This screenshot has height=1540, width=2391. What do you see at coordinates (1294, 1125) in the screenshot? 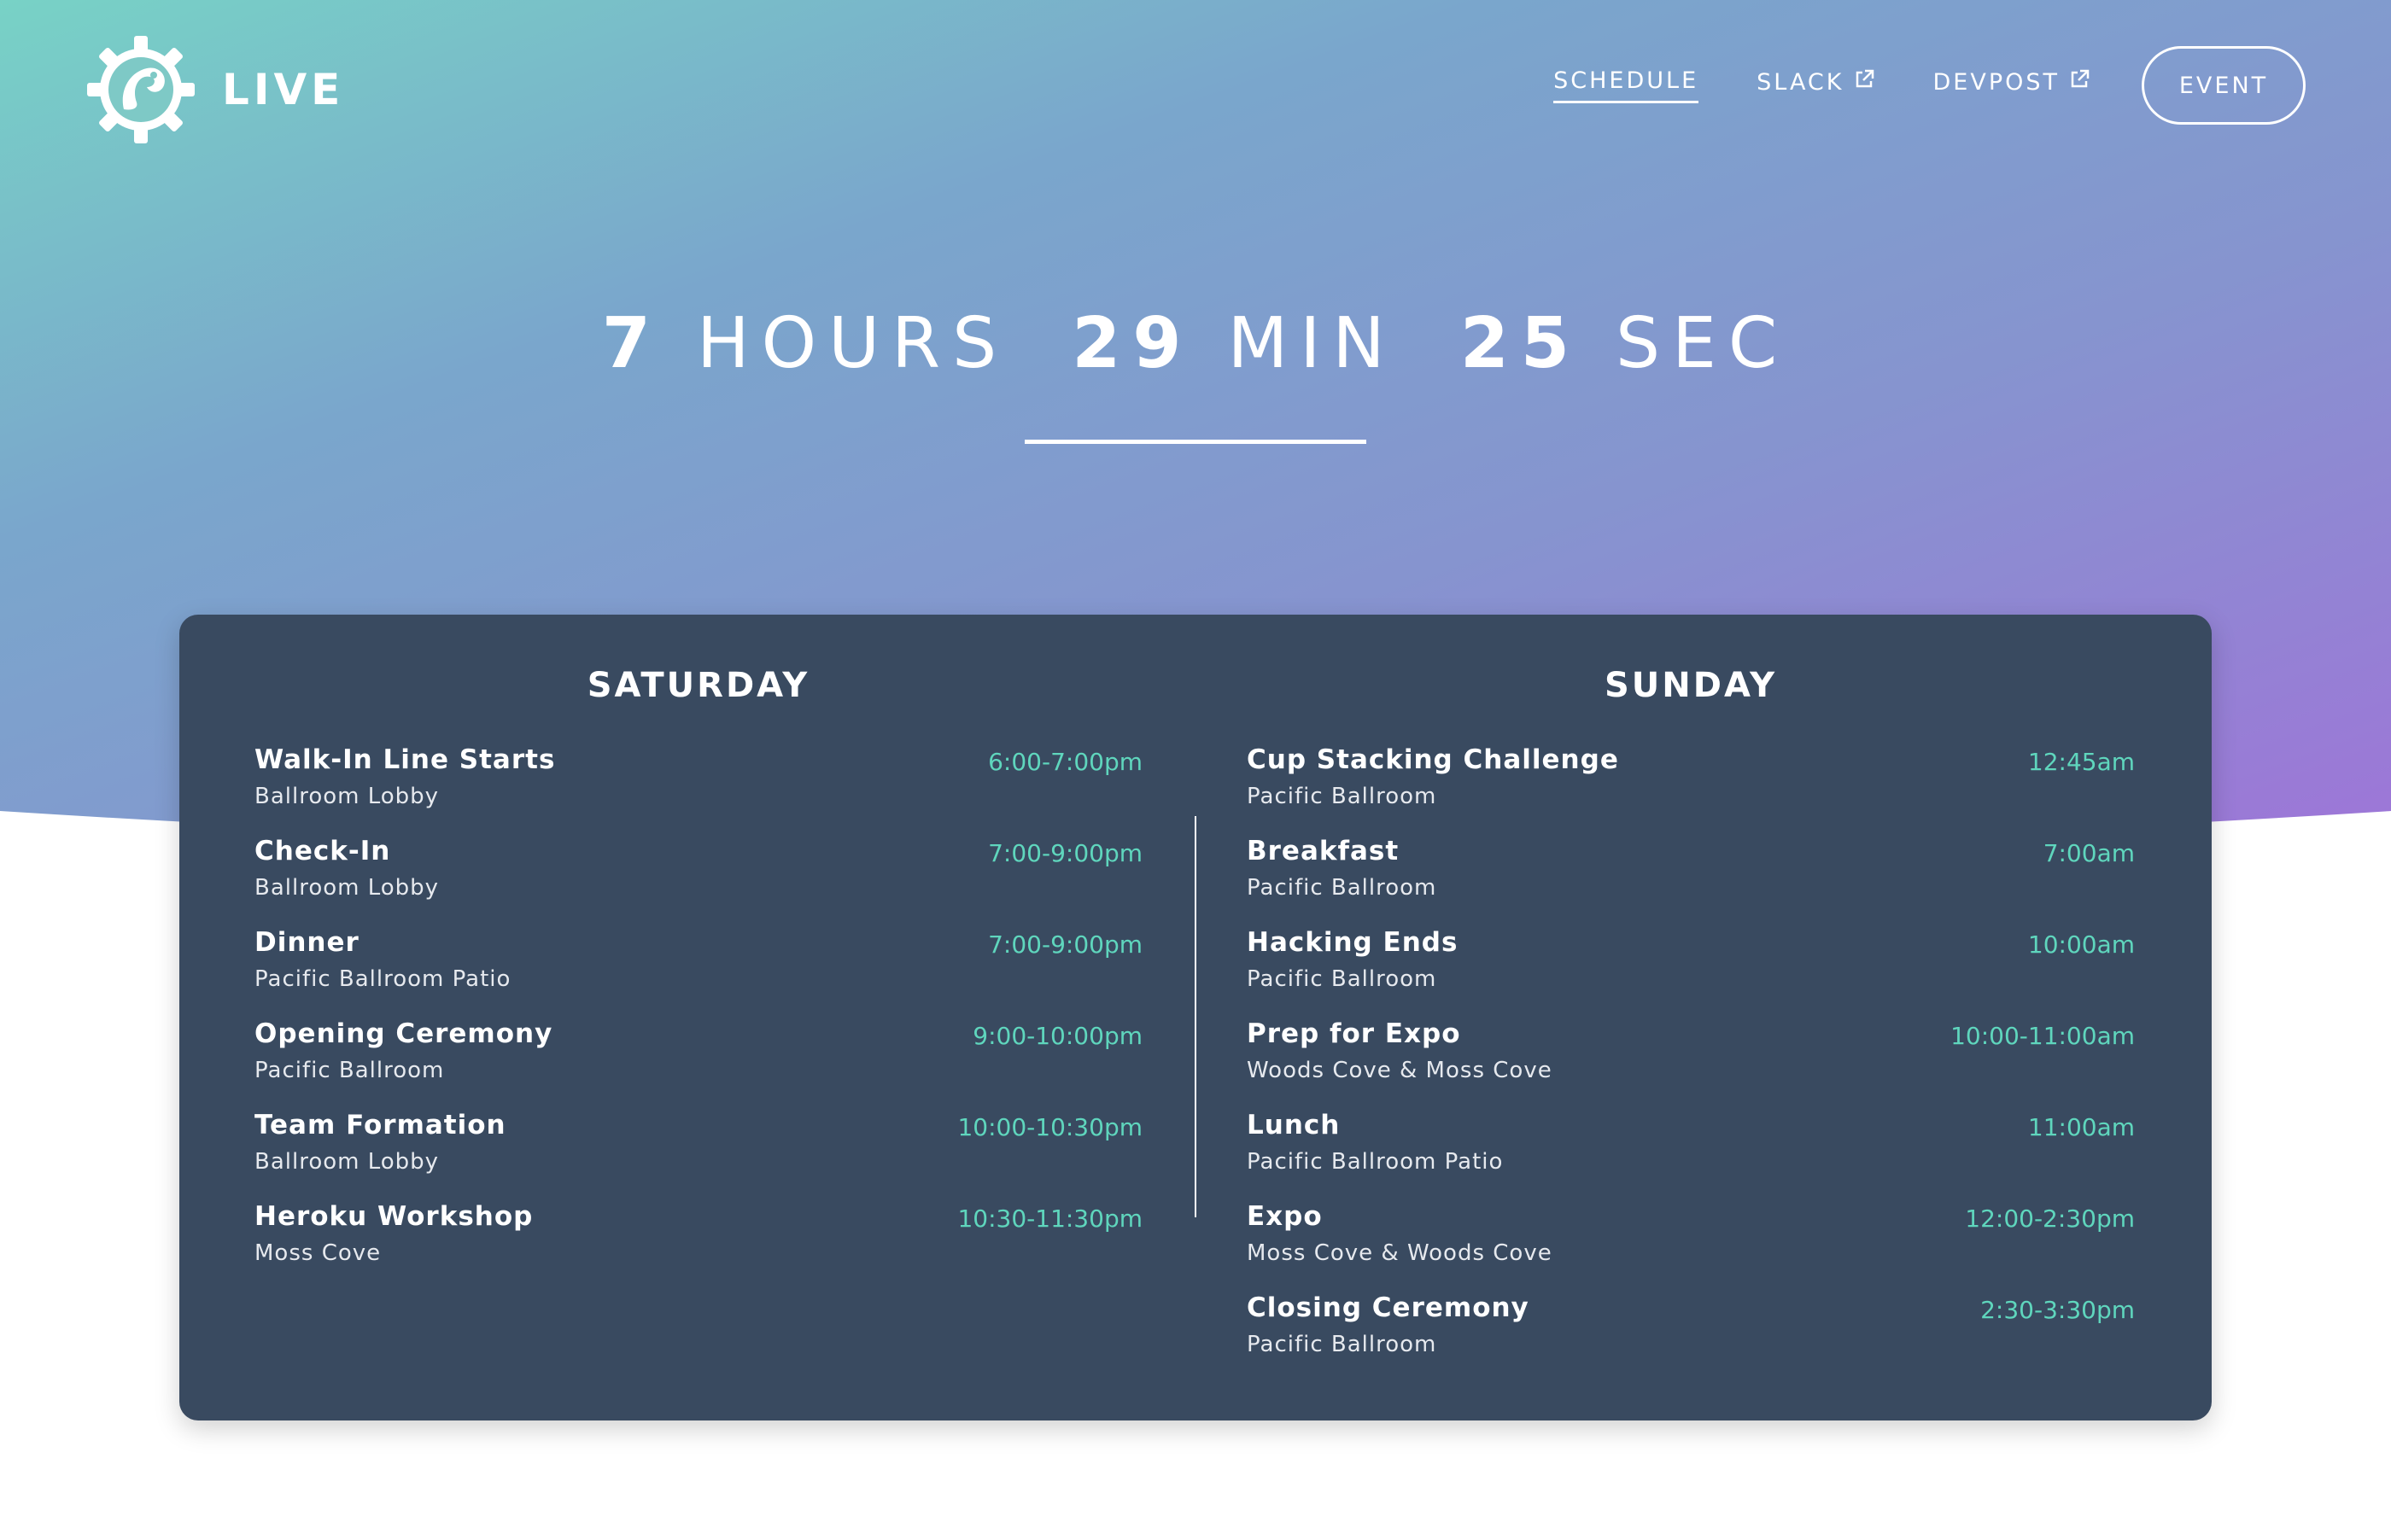
I see `event-name: Lunch` at bounding box center [1294, 1125].